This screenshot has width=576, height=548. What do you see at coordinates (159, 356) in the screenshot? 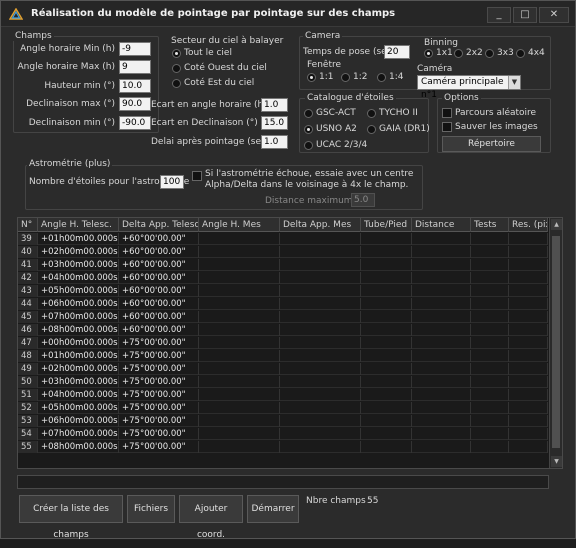
I see `table-cell: +75°00'00.00"` at bounding box center [159, 356].